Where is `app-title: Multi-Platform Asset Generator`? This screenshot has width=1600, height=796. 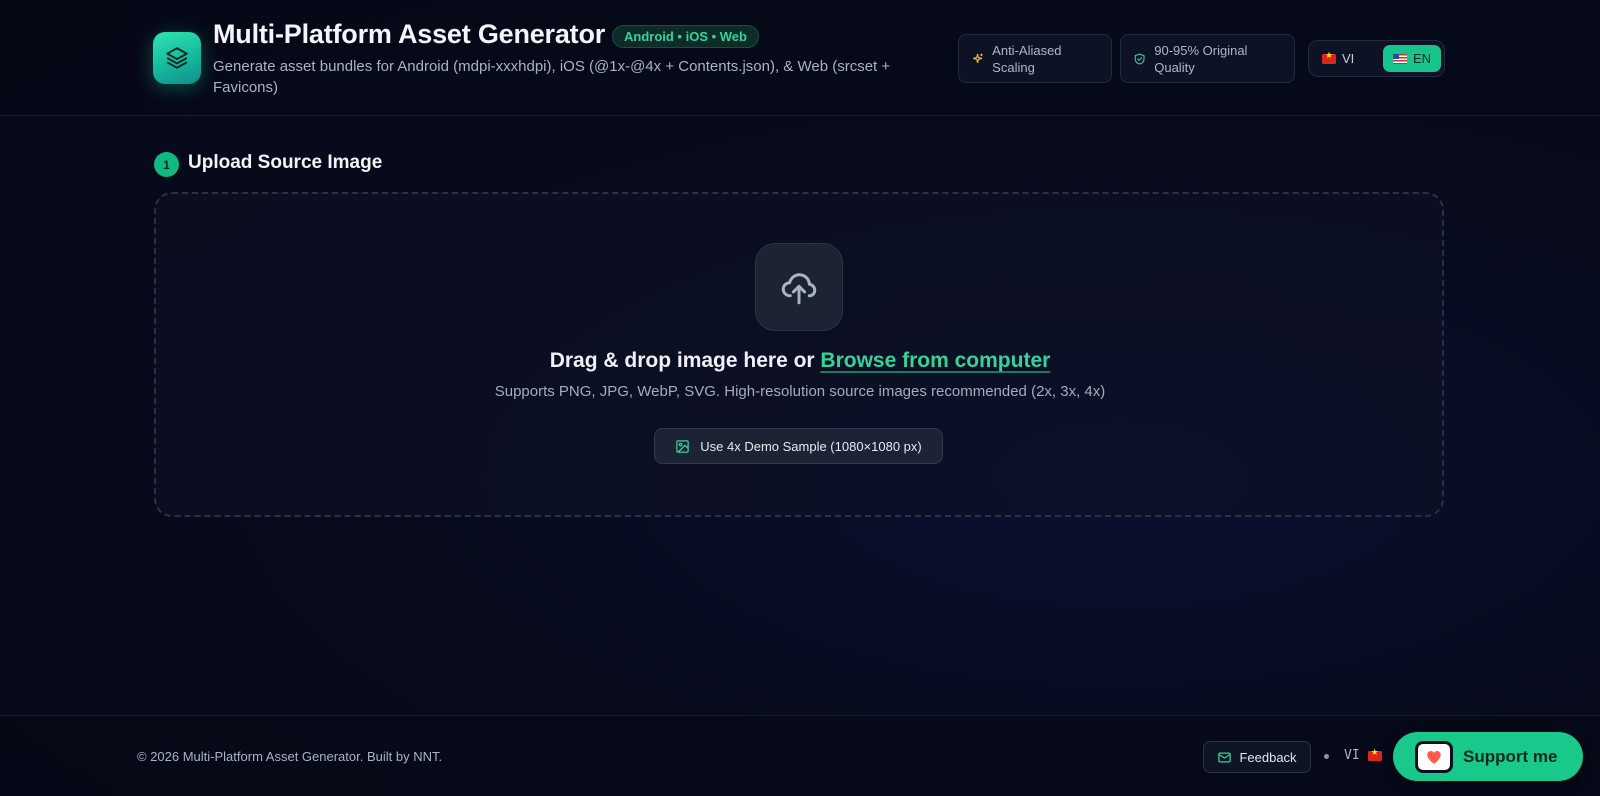
app-title: Multi-Platform Asset Generator is located at coordinates (409, 34).